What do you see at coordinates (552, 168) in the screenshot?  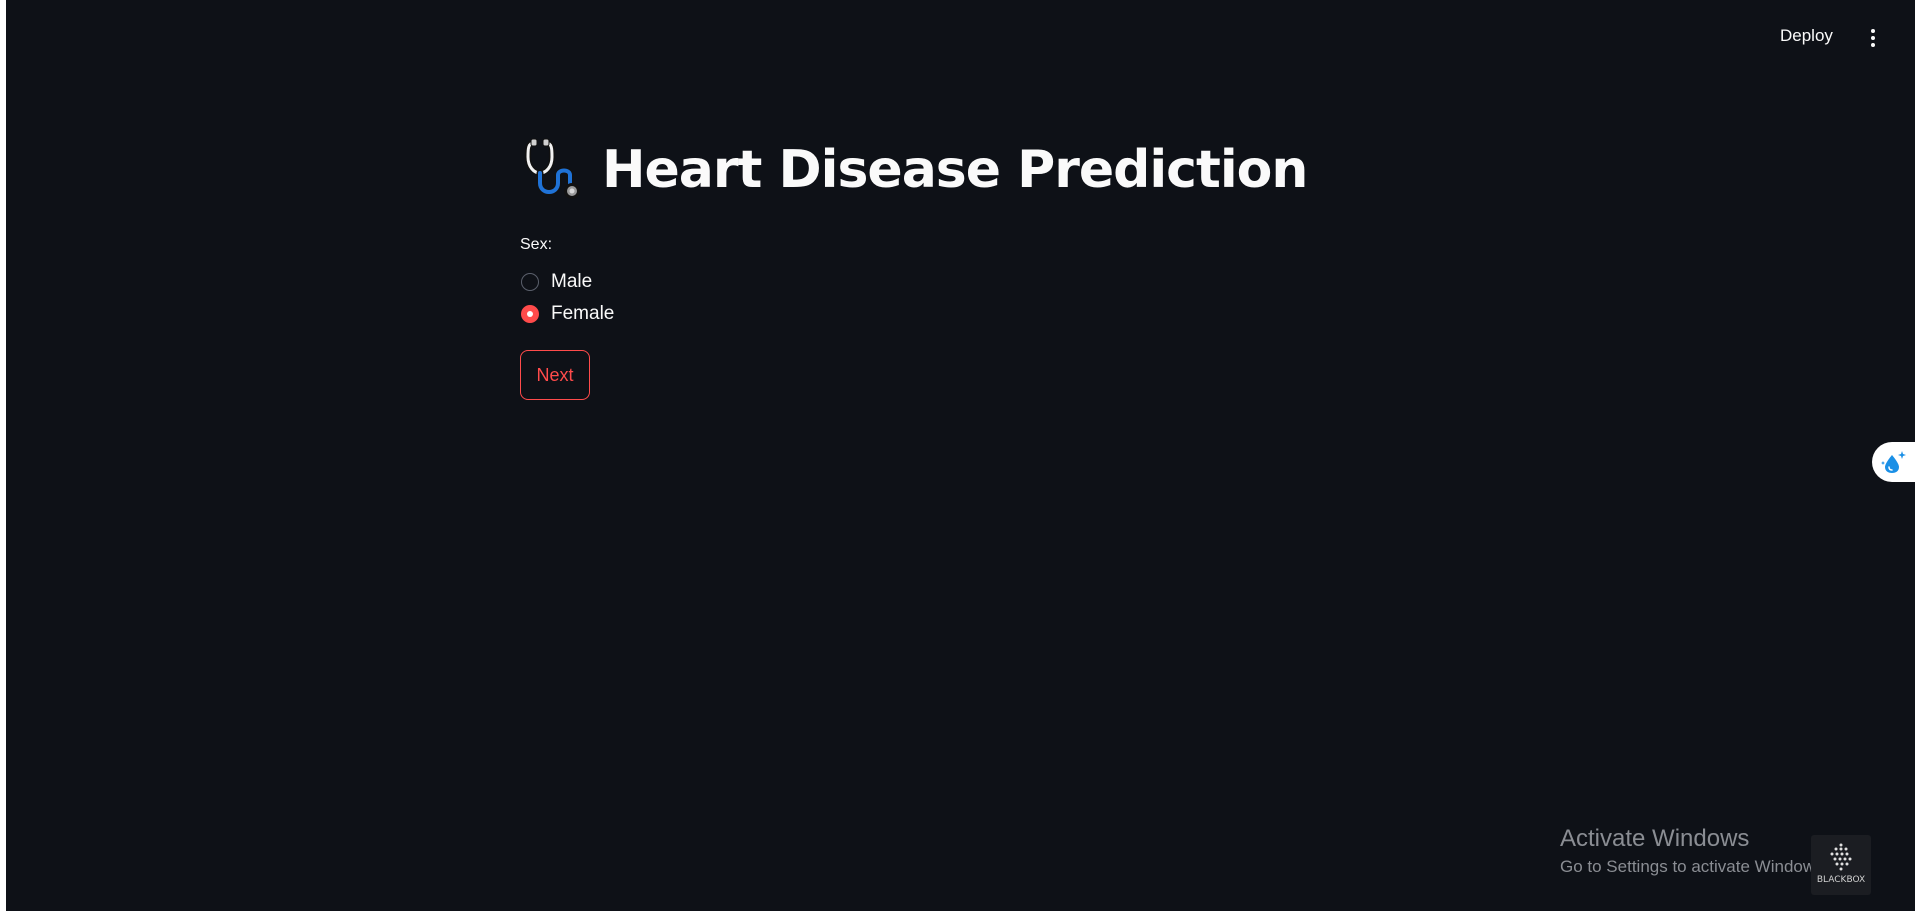 I see `stethoscope-icon` at bounding box center [552, 168].